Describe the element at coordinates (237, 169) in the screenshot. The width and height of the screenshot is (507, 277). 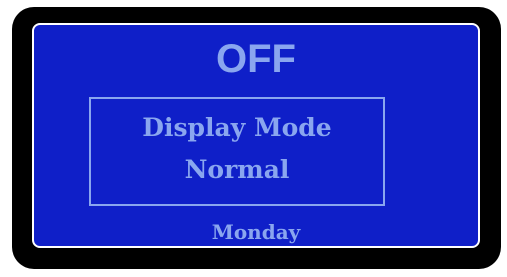
I see `display-mode-value: Normal` at that location.